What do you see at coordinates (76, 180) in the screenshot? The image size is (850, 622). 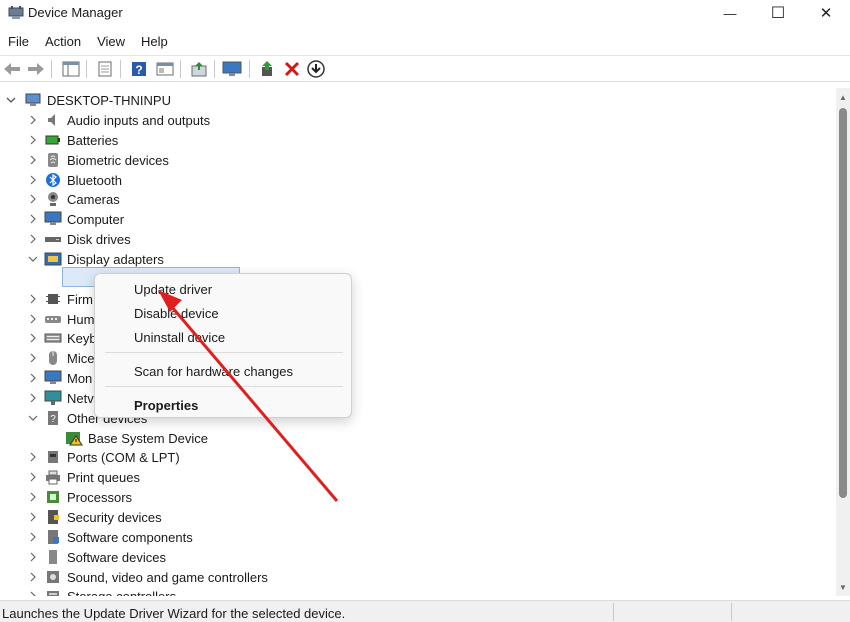 I see `tree-item-bluetooth: Bluetooth` at bounding box center [76, 180].